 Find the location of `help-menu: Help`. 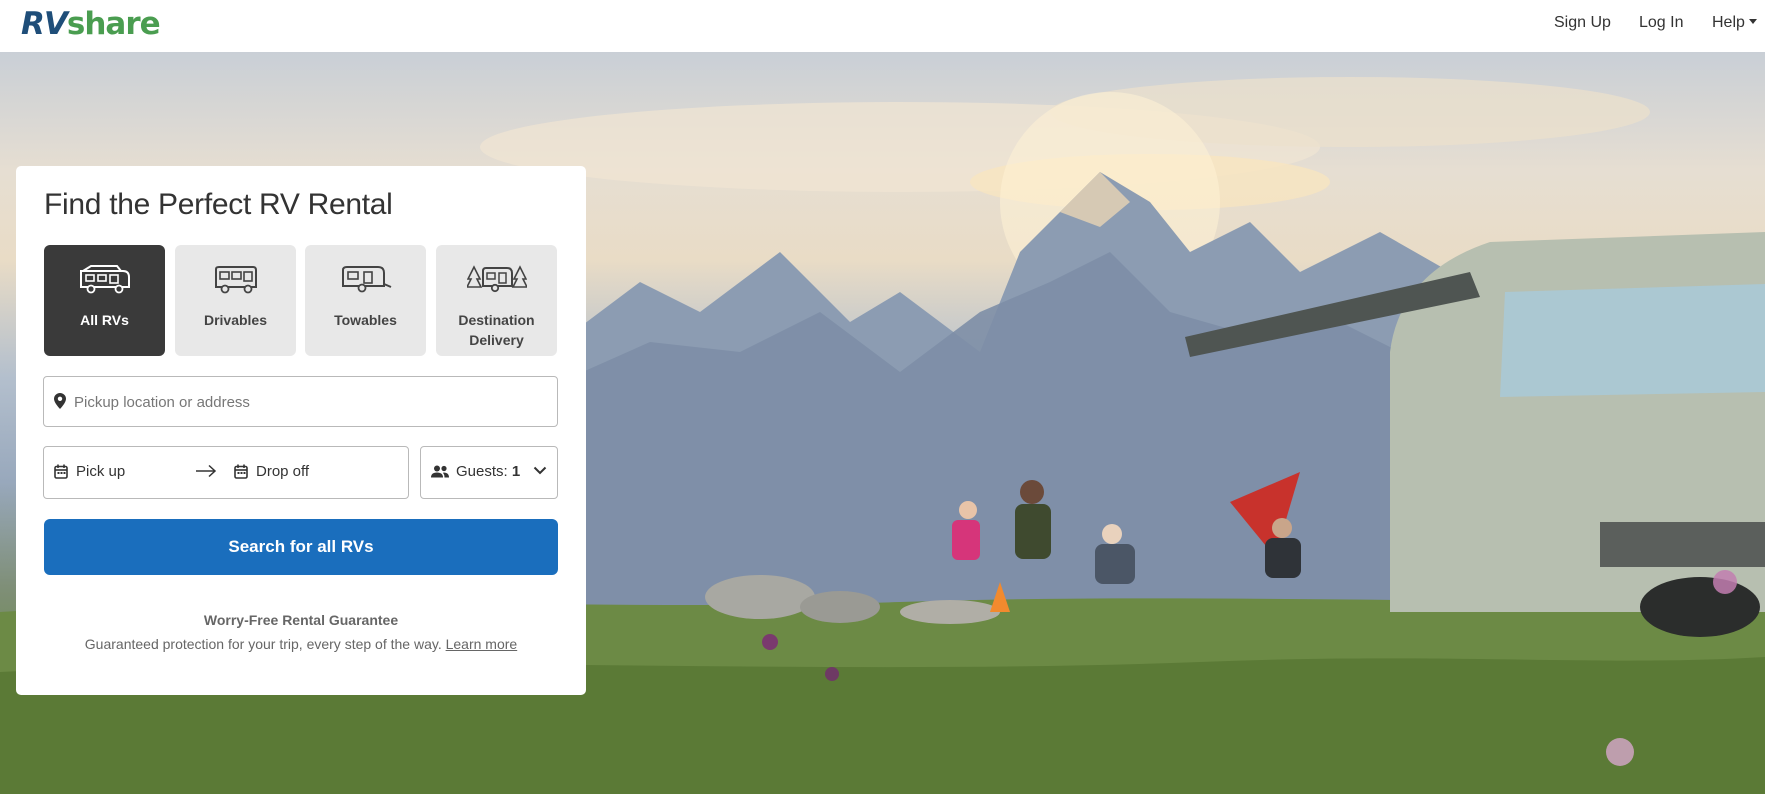

help-menu: Help is located at coordinates (1734, 23).